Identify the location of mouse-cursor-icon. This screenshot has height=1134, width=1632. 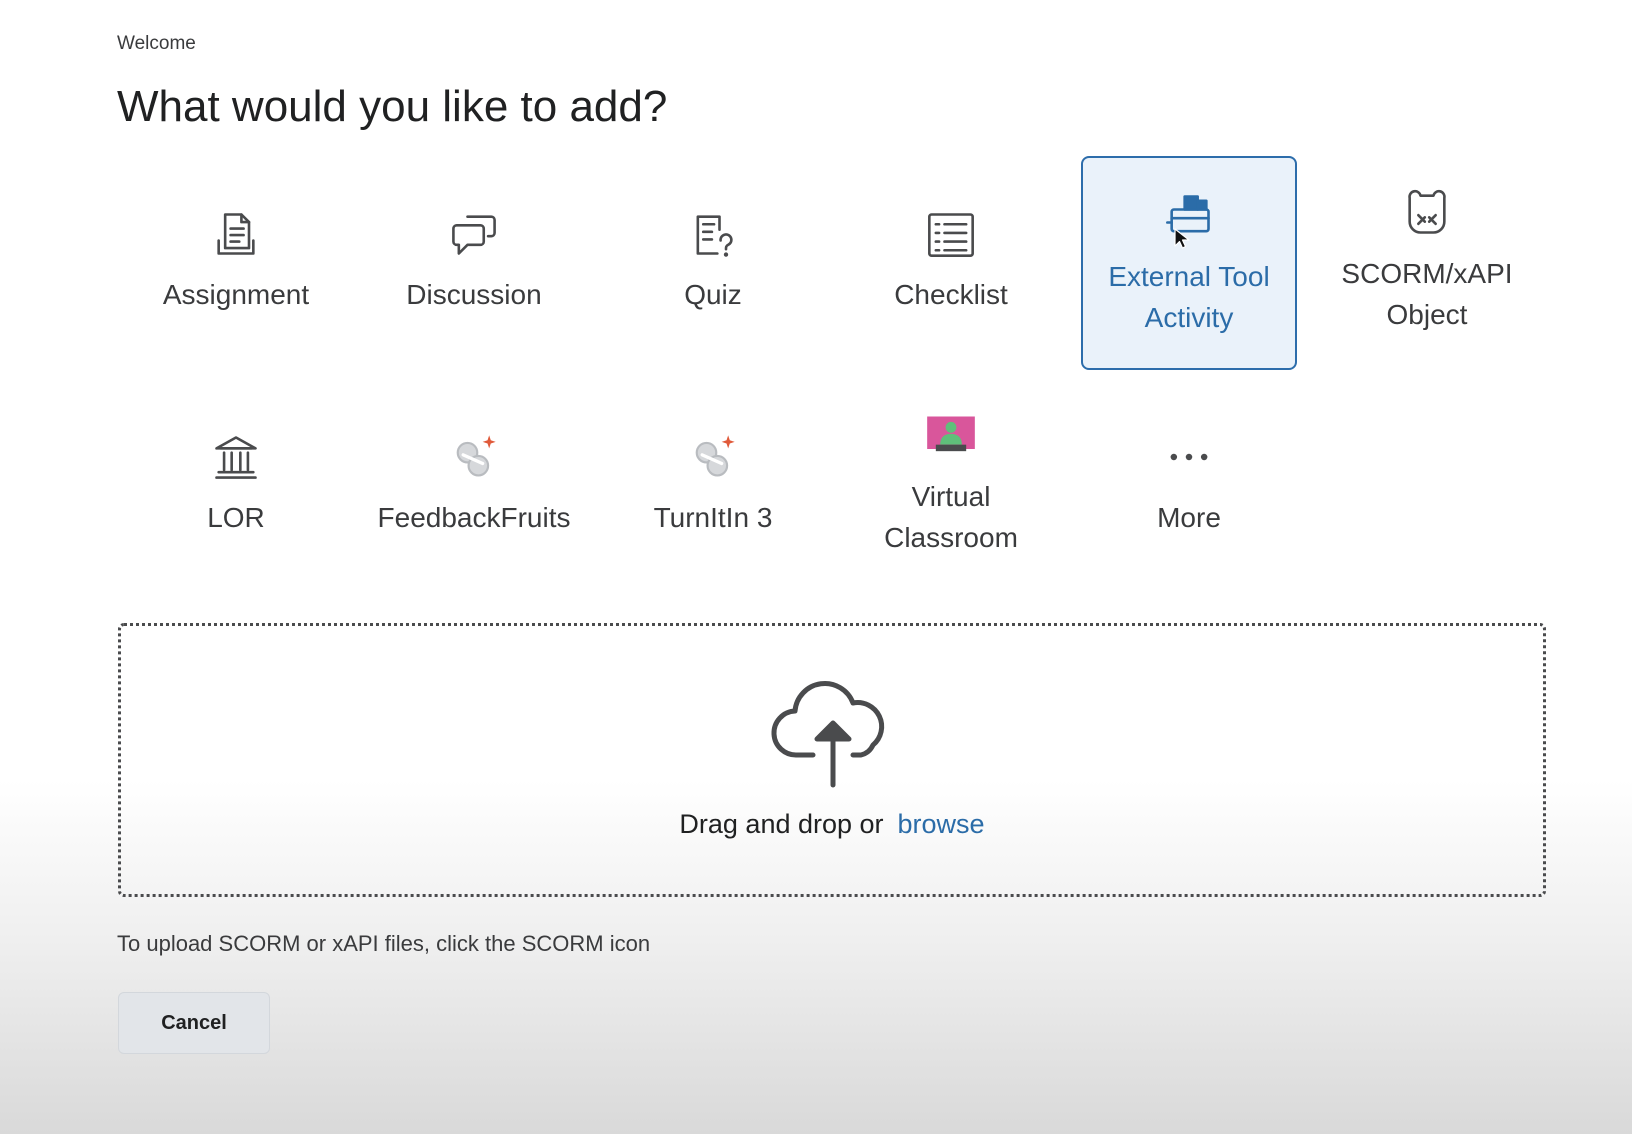
(1182, 238).